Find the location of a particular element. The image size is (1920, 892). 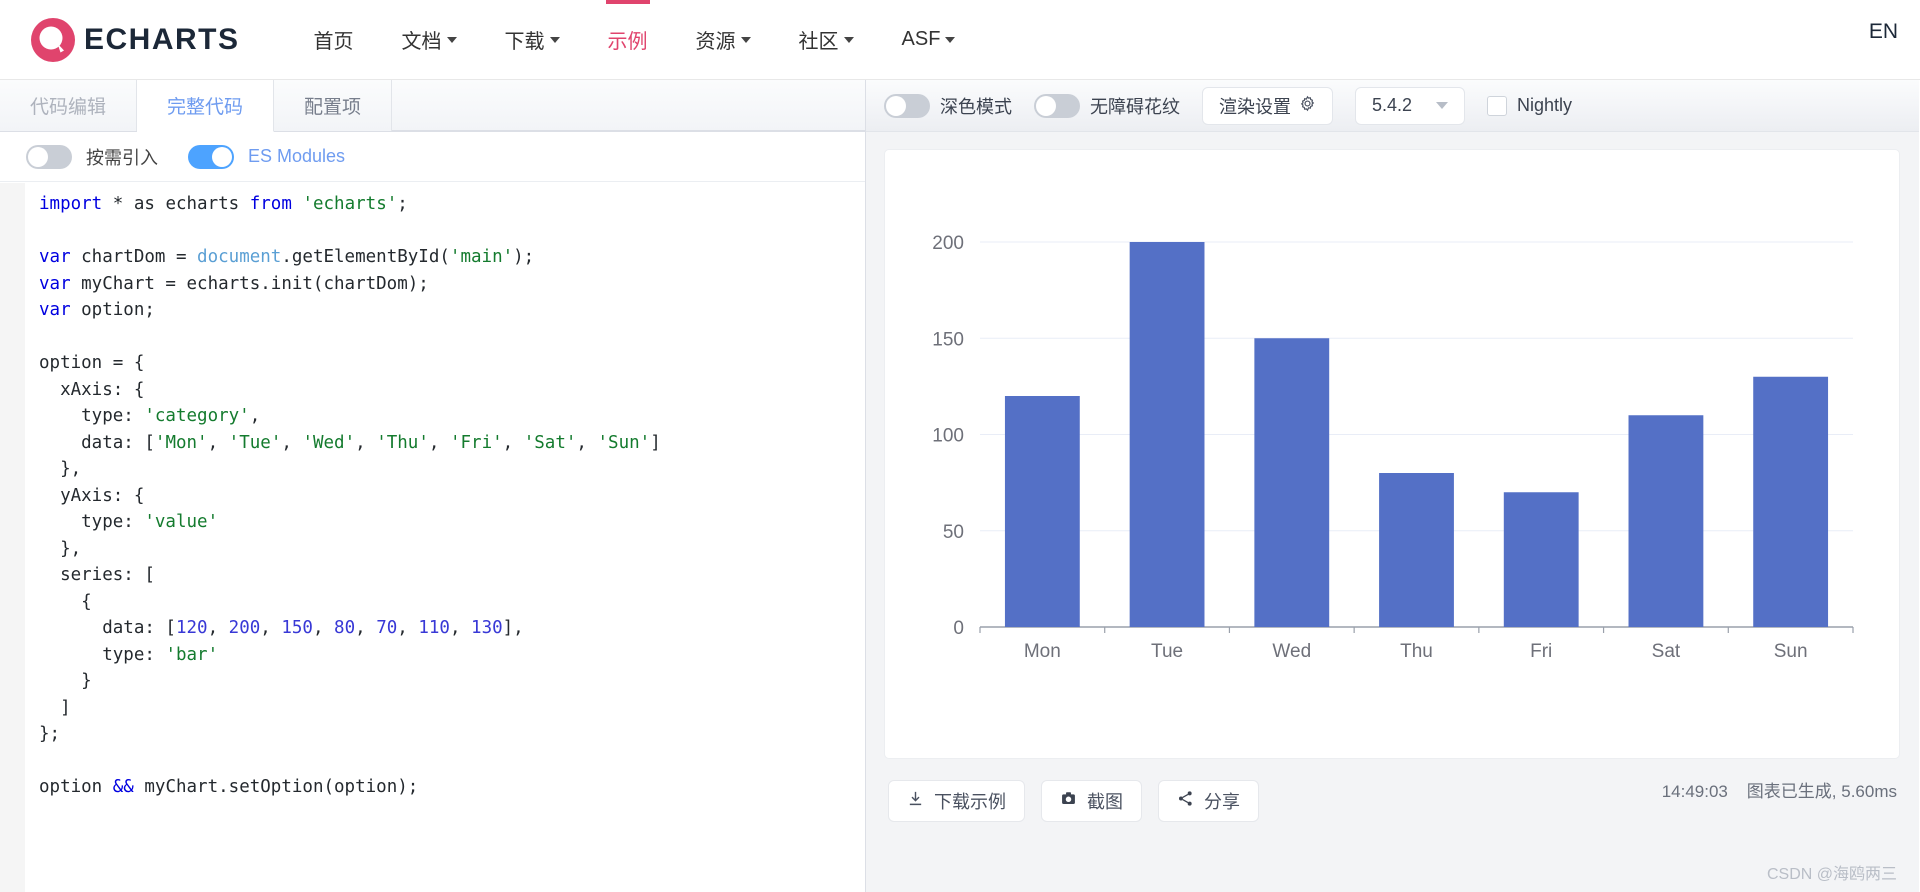

nav-item-asf: ASF is located at coordinates (929, 40).